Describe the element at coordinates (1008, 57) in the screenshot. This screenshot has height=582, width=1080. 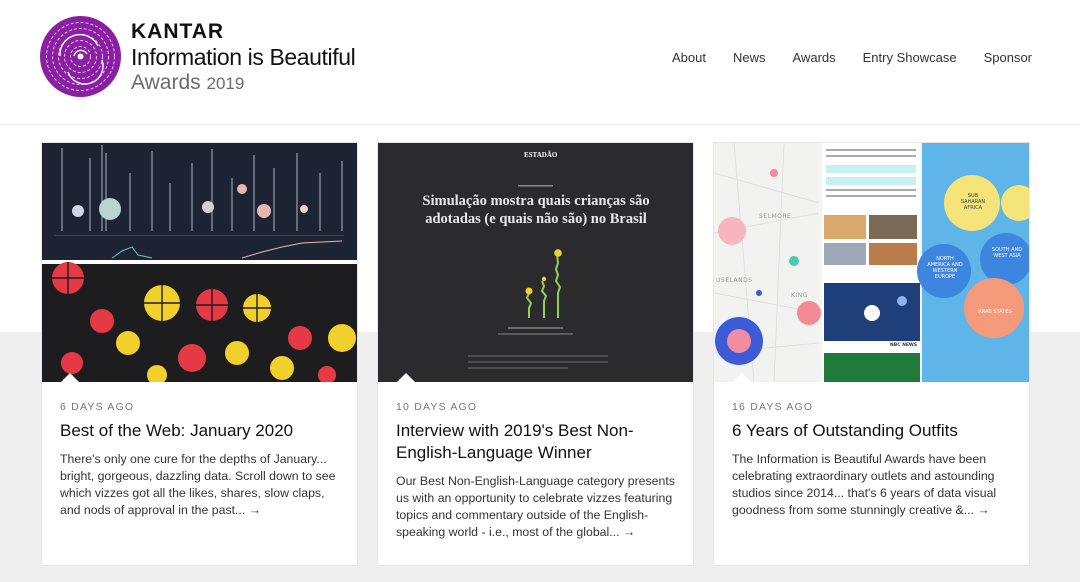
I see `nav-item-sponsor: Sponsor` at that location.